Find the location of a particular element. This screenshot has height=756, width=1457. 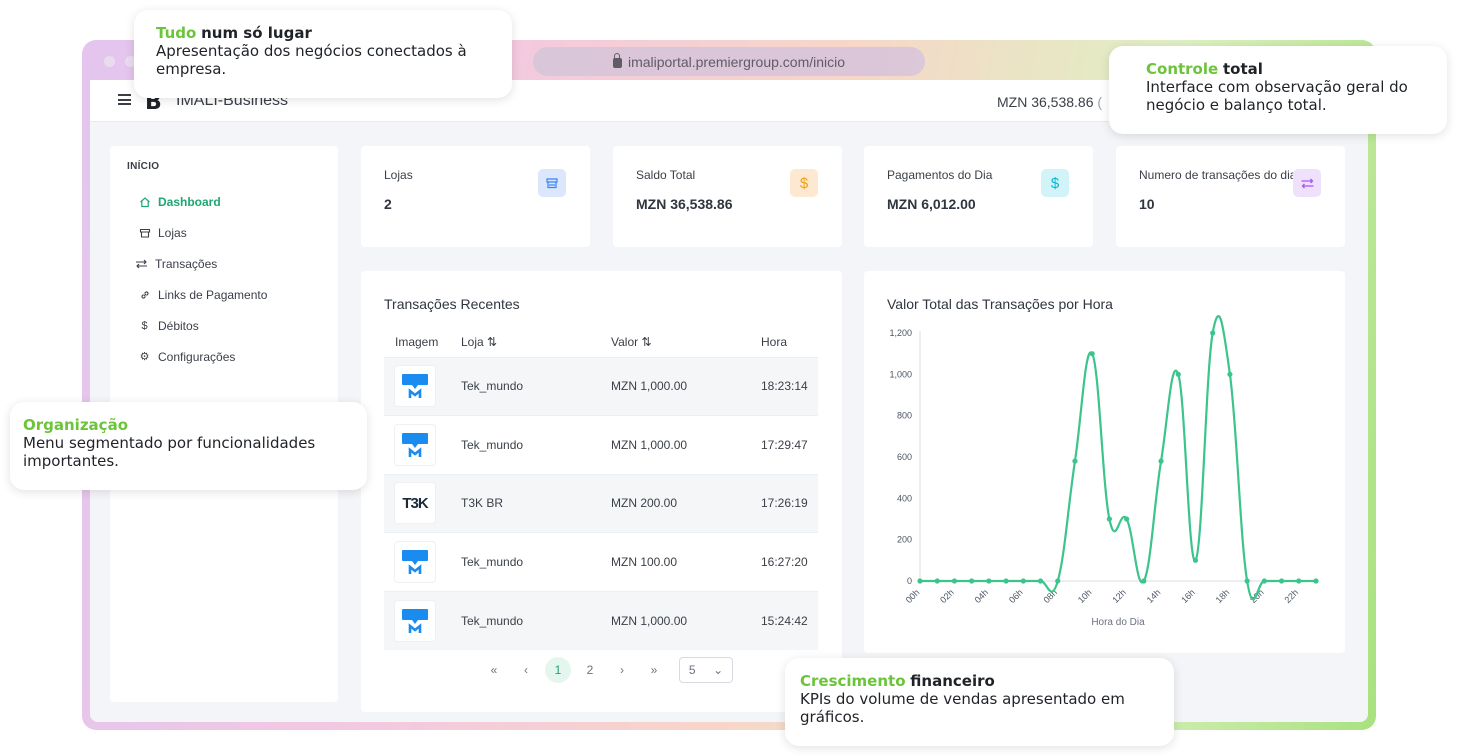

x-tick-label: 10h is located at coordinates (1085, 596).